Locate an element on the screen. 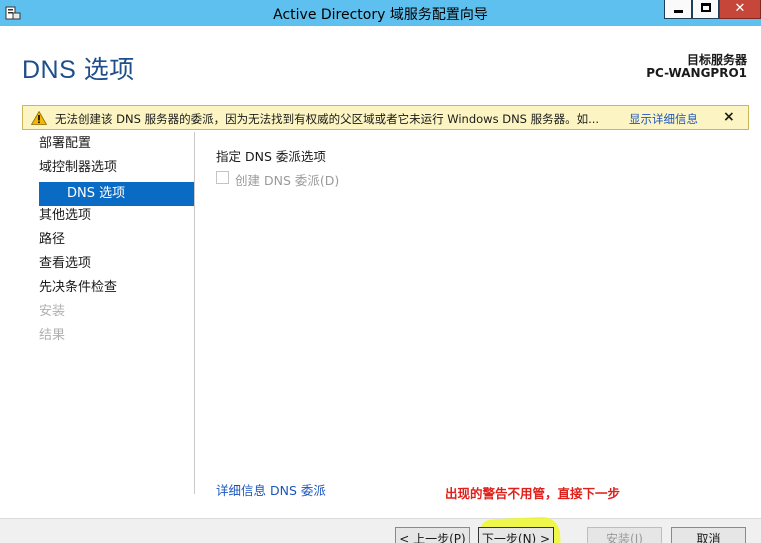  nav-item-results: 结果 is located at coordinates (52, 335).